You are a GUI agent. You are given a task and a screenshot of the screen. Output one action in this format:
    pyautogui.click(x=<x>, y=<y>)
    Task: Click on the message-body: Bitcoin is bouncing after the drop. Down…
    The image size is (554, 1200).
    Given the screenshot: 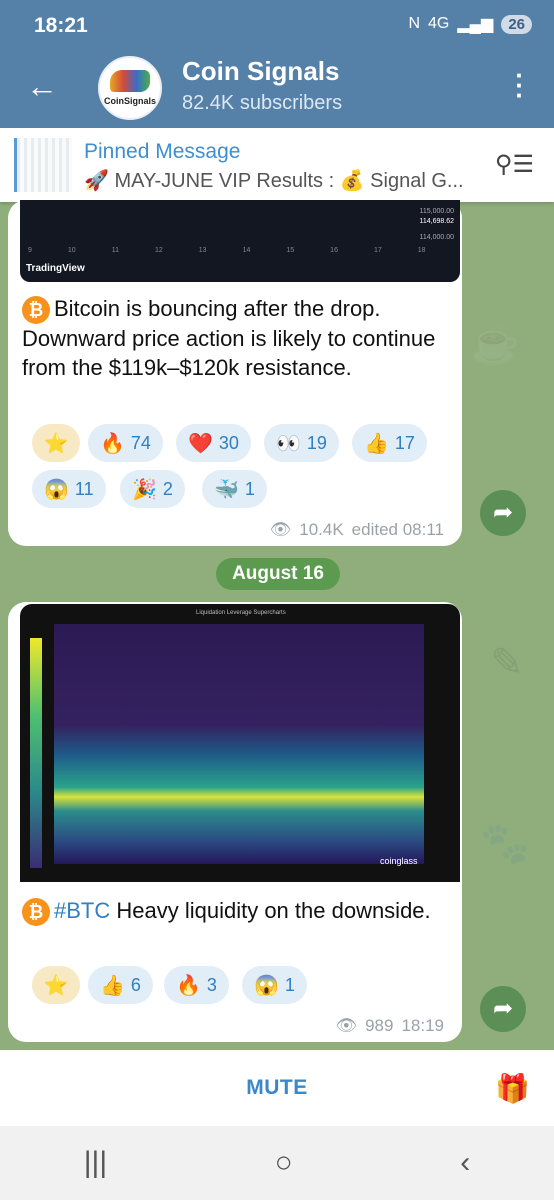 What is the action you would take?
    pyautogui.click(x=229, y=338)
    